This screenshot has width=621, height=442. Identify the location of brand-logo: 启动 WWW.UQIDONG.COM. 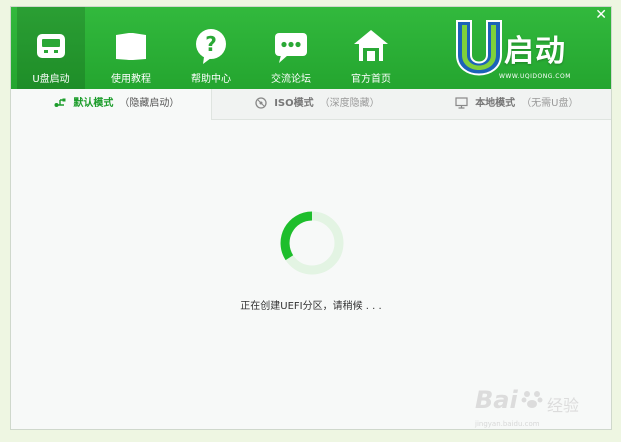
(521, 50).